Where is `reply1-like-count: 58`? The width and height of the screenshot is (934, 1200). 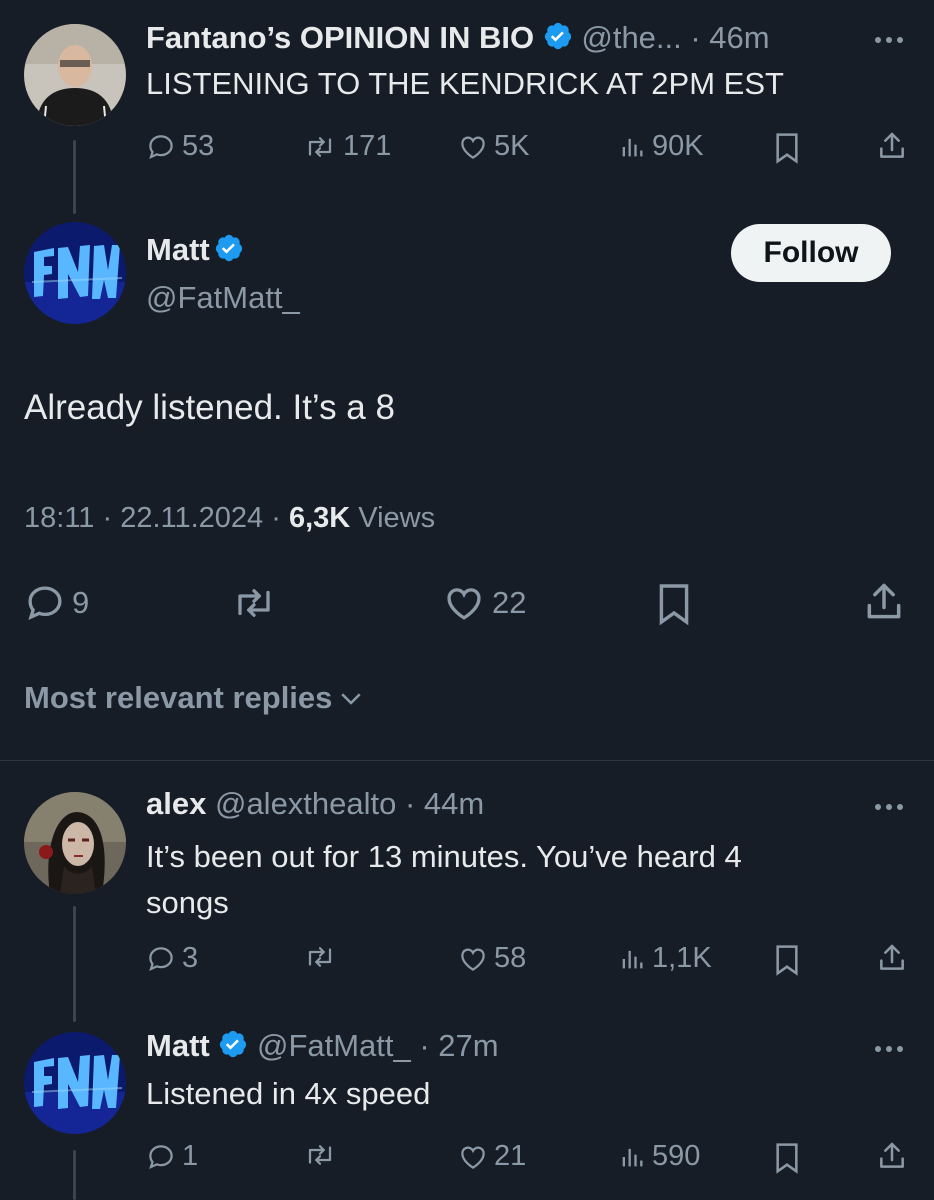
reply1-like-count: 58 is located at coordinates (510, 958).